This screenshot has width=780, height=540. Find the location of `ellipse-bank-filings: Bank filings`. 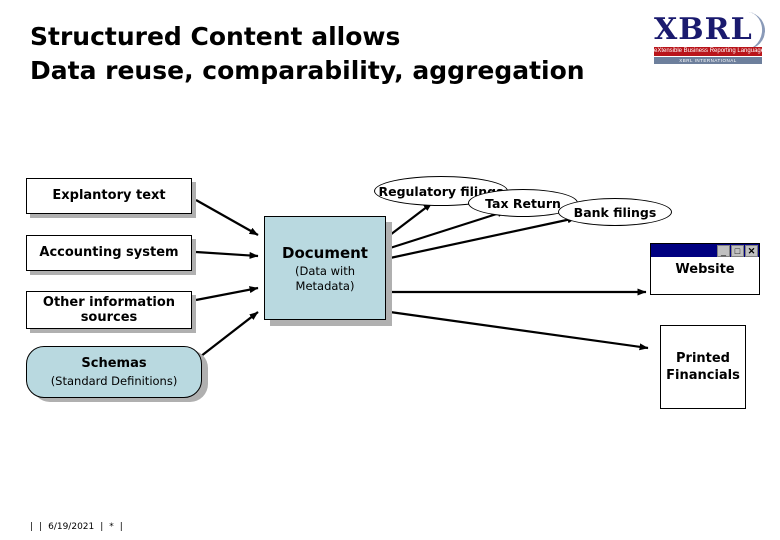

ellipse-bank-filings: Bank filings is located at coordinates (615, 212).